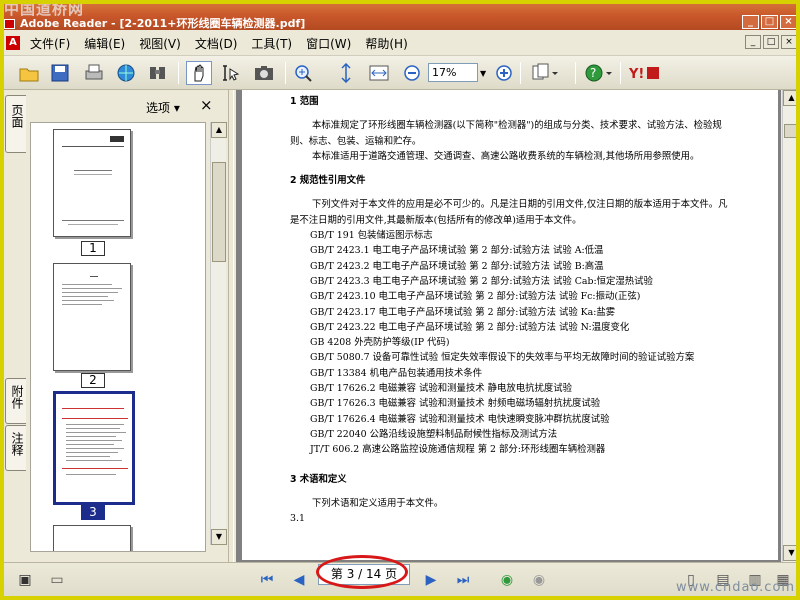  What do you see at coordinates (50, 43) in the screenshot?
I see `menu-file: 文件(F)` at bounding box center [50, 43].